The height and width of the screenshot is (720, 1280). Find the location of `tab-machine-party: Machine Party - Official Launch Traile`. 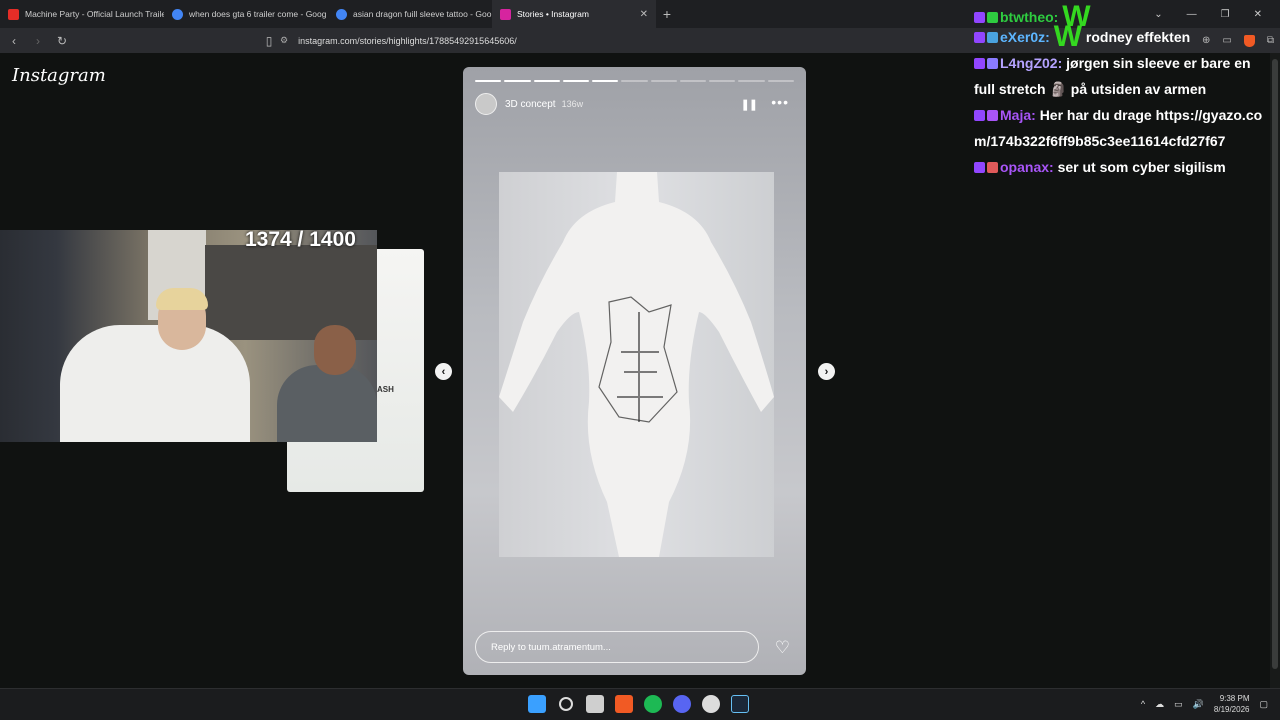

tab-machine-party: Machine Party - Official Launch Traile is located at coordinates (82, 14).